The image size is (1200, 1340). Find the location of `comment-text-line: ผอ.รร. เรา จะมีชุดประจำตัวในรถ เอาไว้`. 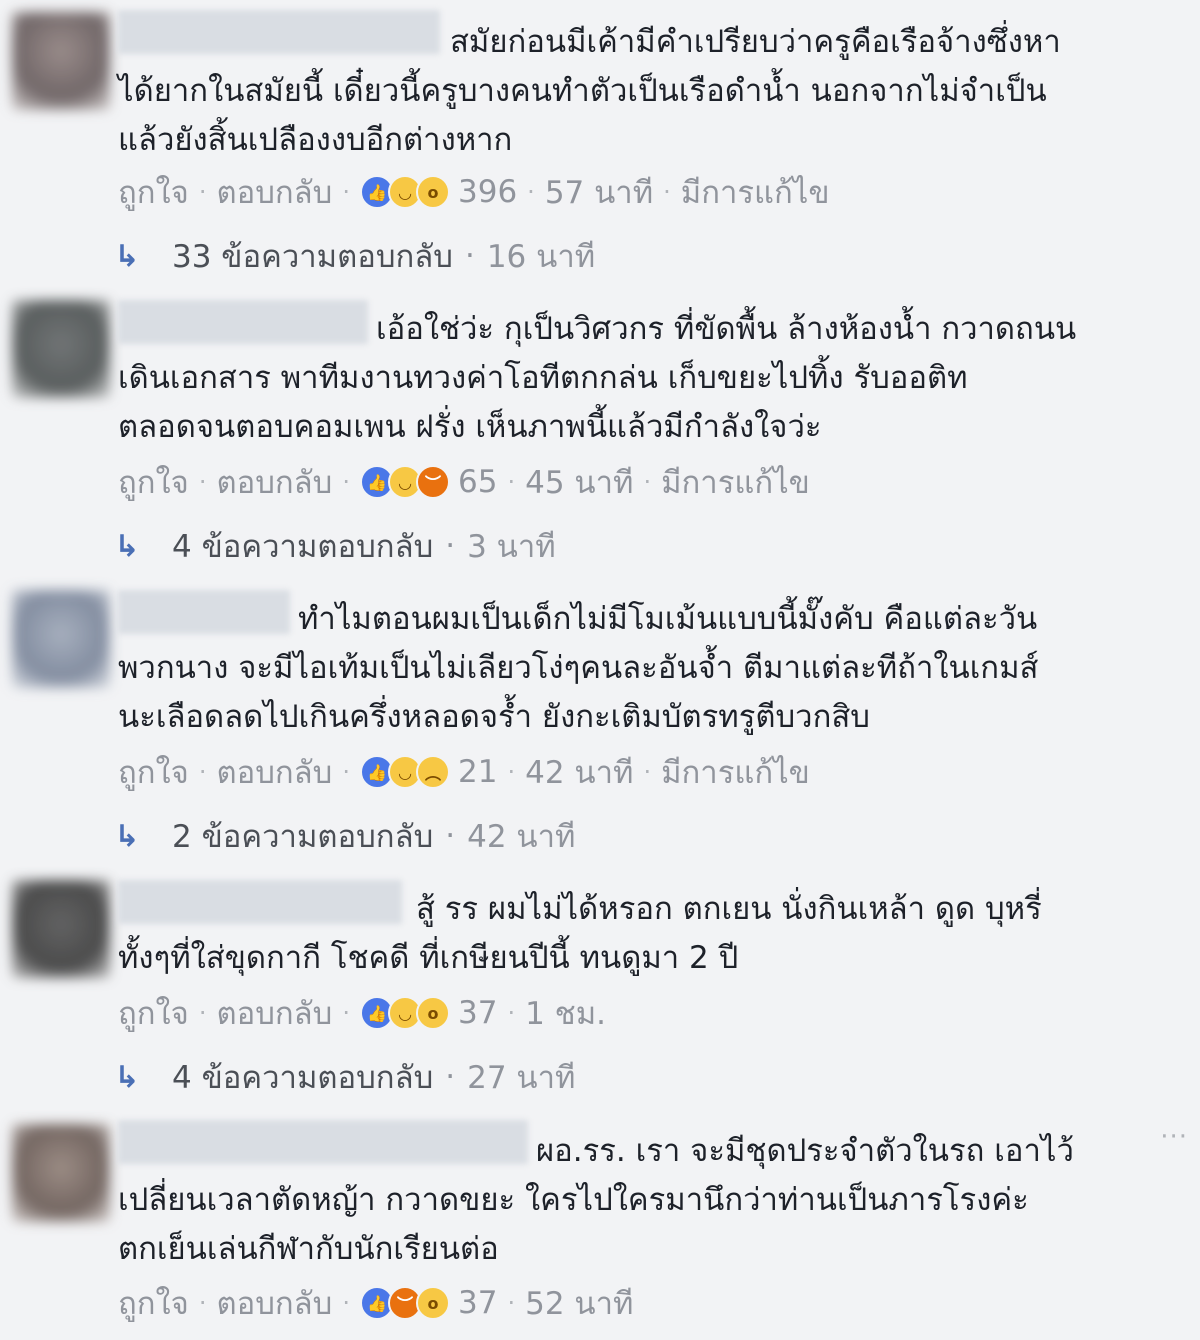

comment-text-line: ผอ.รร. เรา จะมีชุดประจำตัวในรถ เอาไว้ is located at coordinates (805, 1151).